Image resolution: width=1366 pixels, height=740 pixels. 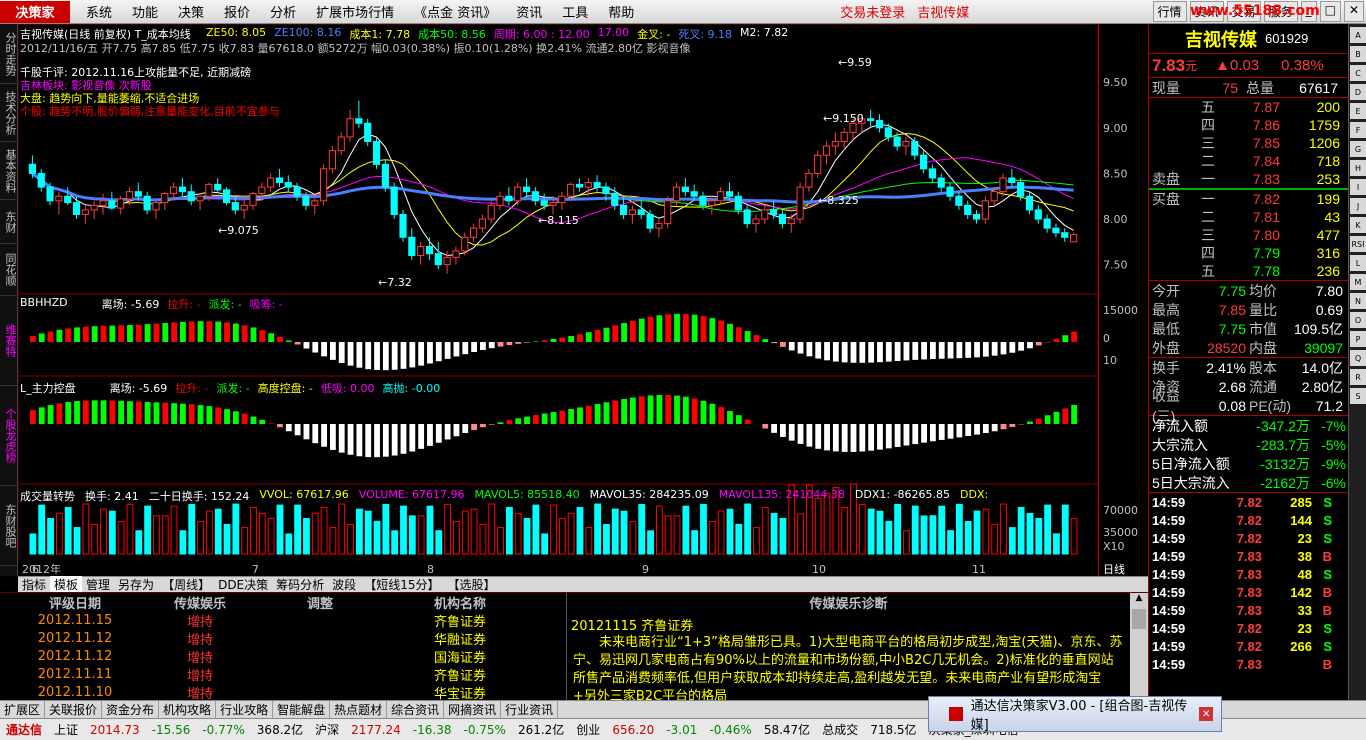 I want to click on chart-tab-1: 模板, so click(x=66, y=584).